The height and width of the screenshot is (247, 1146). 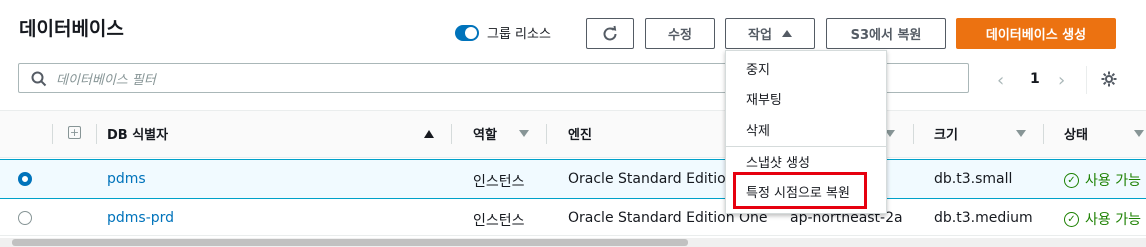 I want to click on actions-label: 작업, so click(x=760, y=35).